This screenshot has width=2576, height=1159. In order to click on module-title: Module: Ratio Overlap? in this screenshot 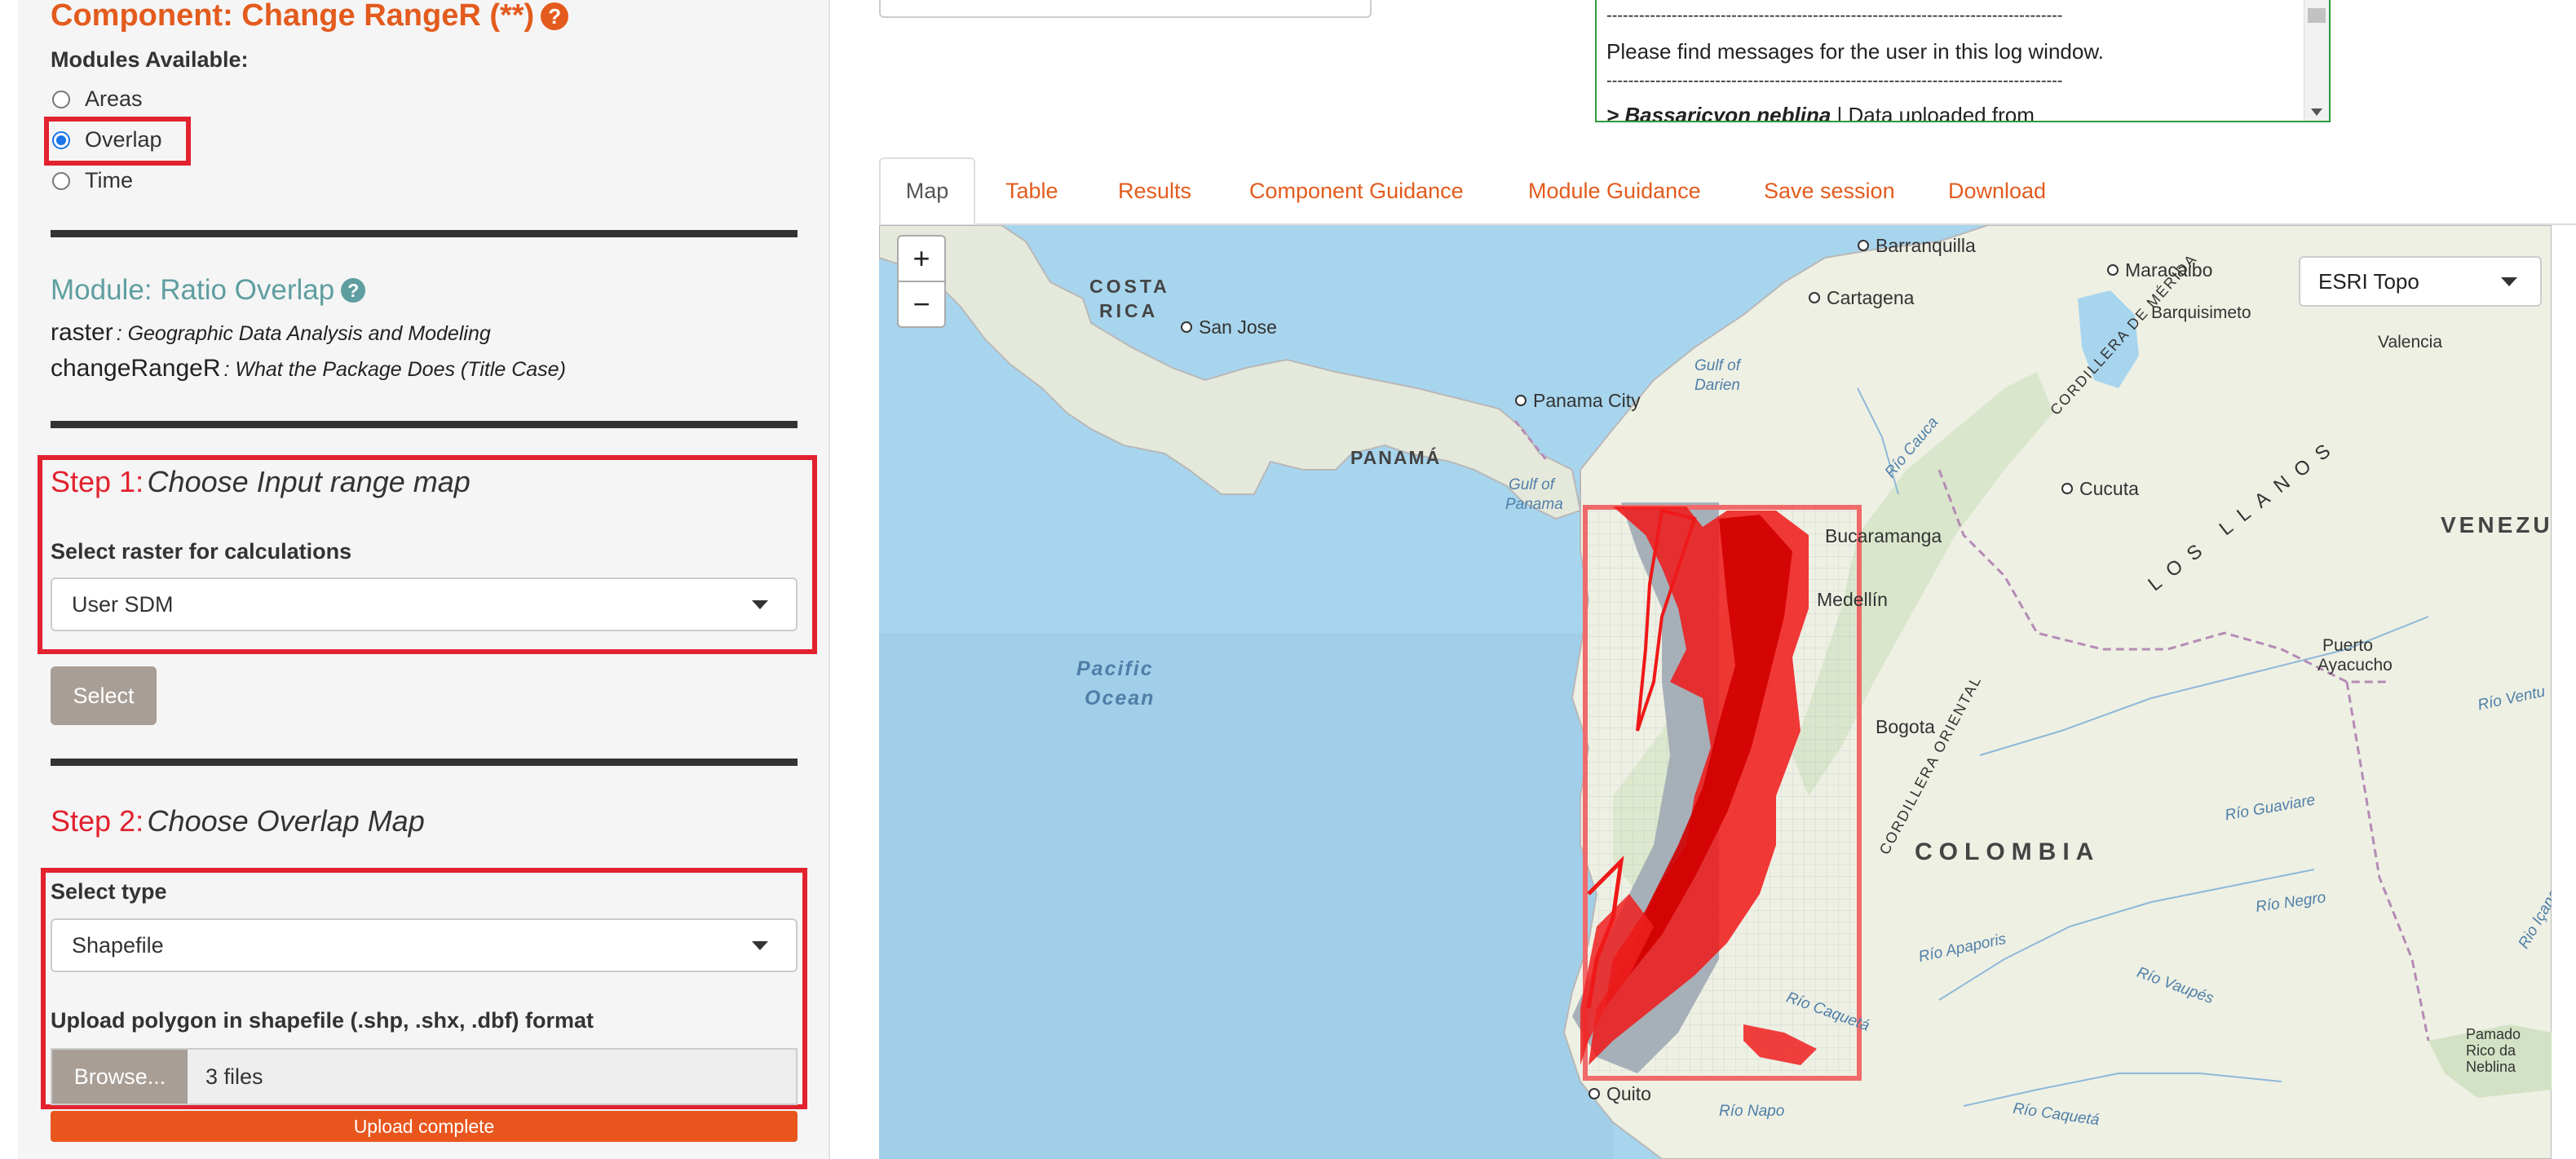, I will do `click(208, 290)`.